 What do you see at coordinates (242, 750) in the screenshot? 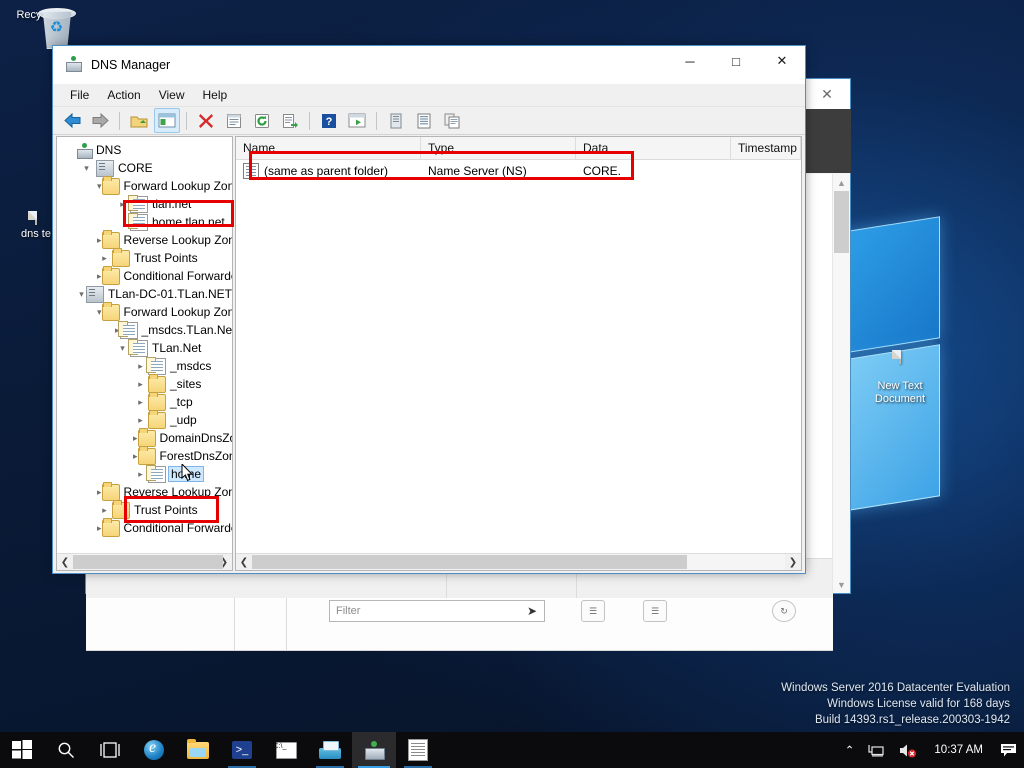
I see `powershell-button: >_` at bounding box center [242, 750].